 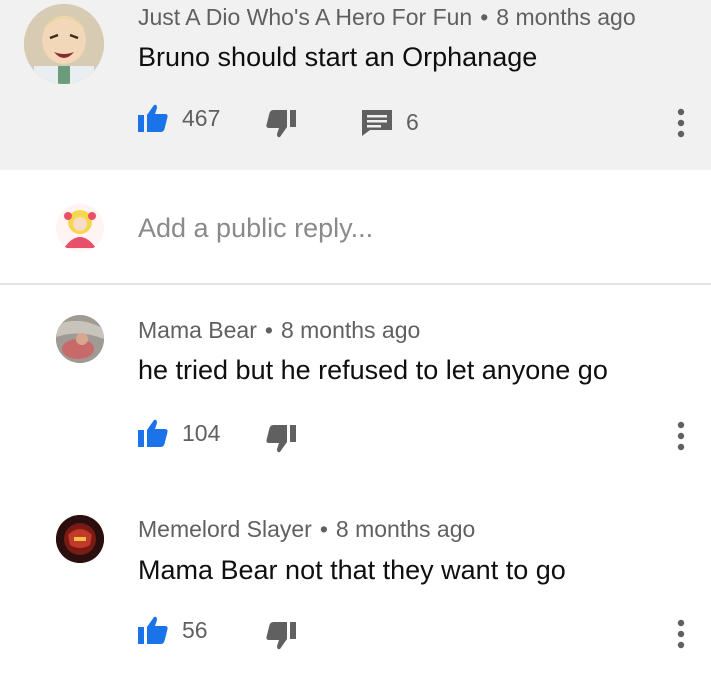 I want to click on comment-meta: Memelord Slayer • 8 months ago, so click(x=306, y=529).